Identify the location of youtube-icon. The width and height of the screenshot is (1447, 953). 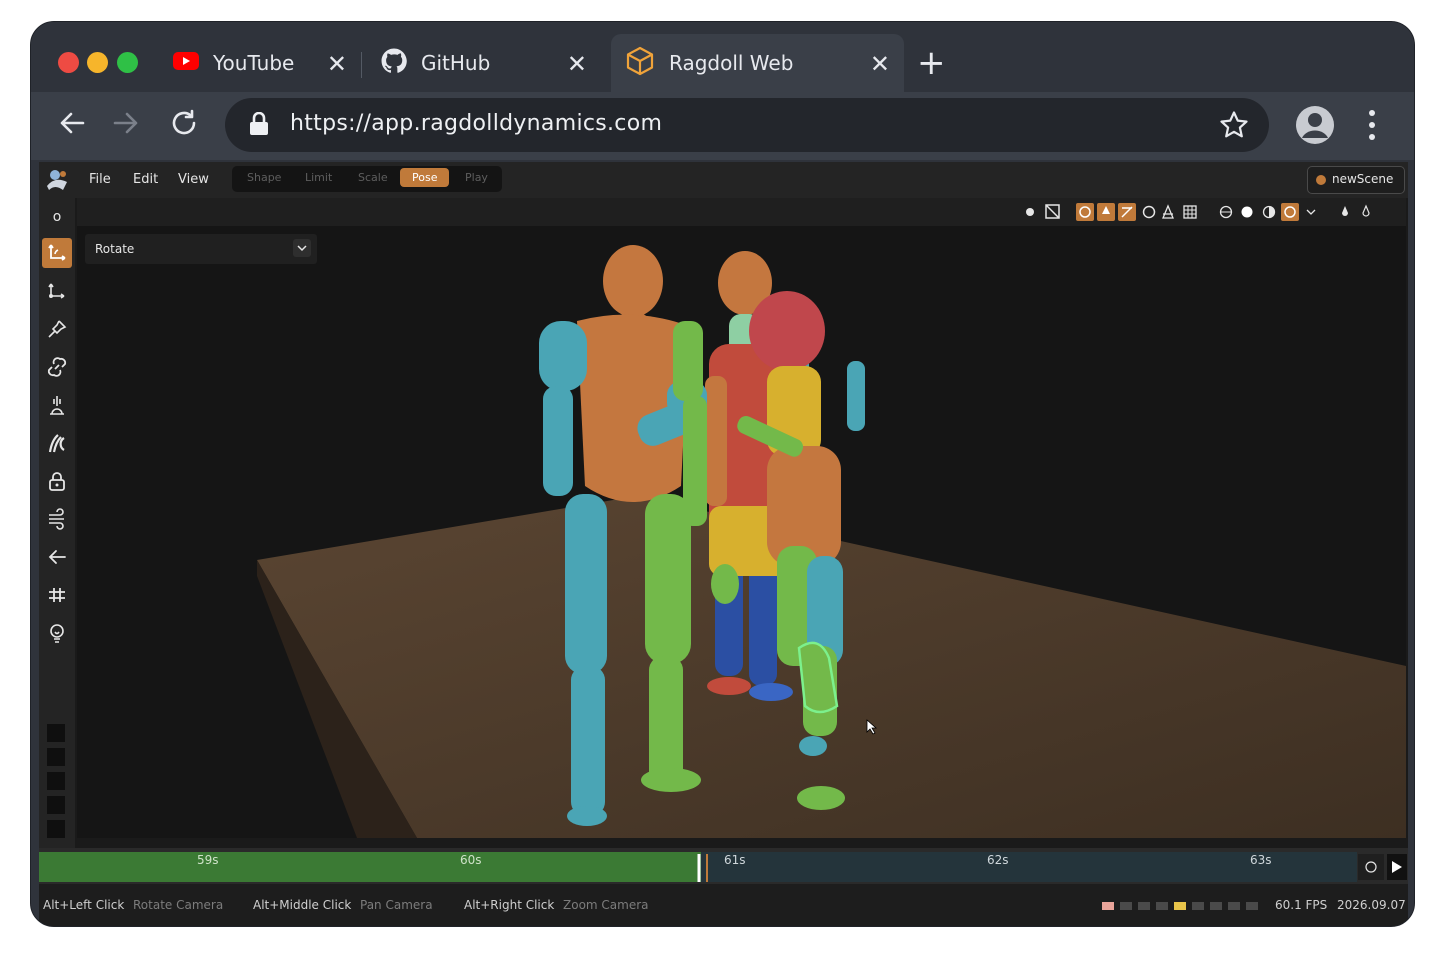
(186, 63).